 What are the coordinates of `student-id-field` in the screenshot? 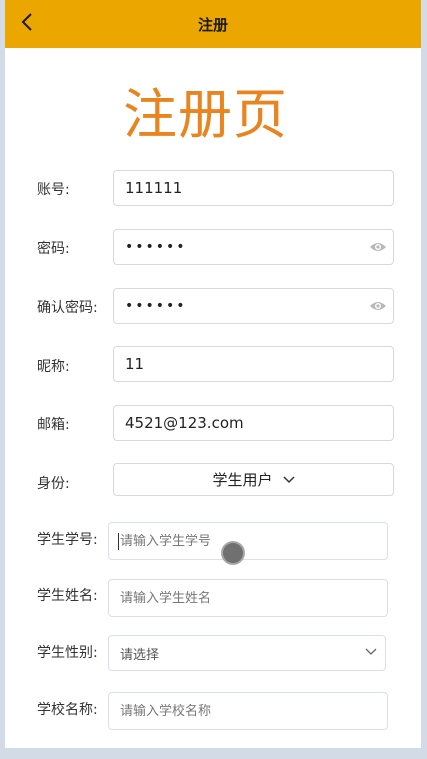 It's located at (248, 541).